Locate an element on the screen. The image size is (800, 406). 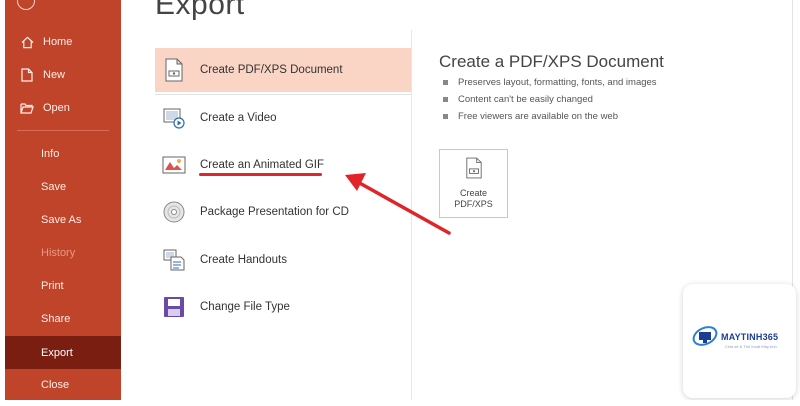
detail-title: Create a PDF/XPS Document is located at coordinates (551, 61).